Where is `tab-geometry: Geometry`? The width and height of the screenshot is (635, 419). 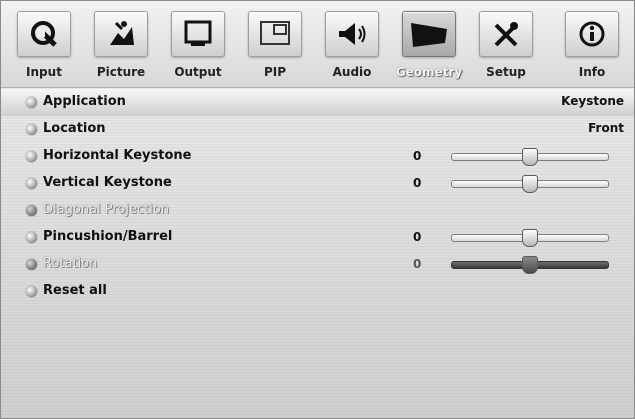
tab-geometry: Geometry is located at coordinates (429, 47).